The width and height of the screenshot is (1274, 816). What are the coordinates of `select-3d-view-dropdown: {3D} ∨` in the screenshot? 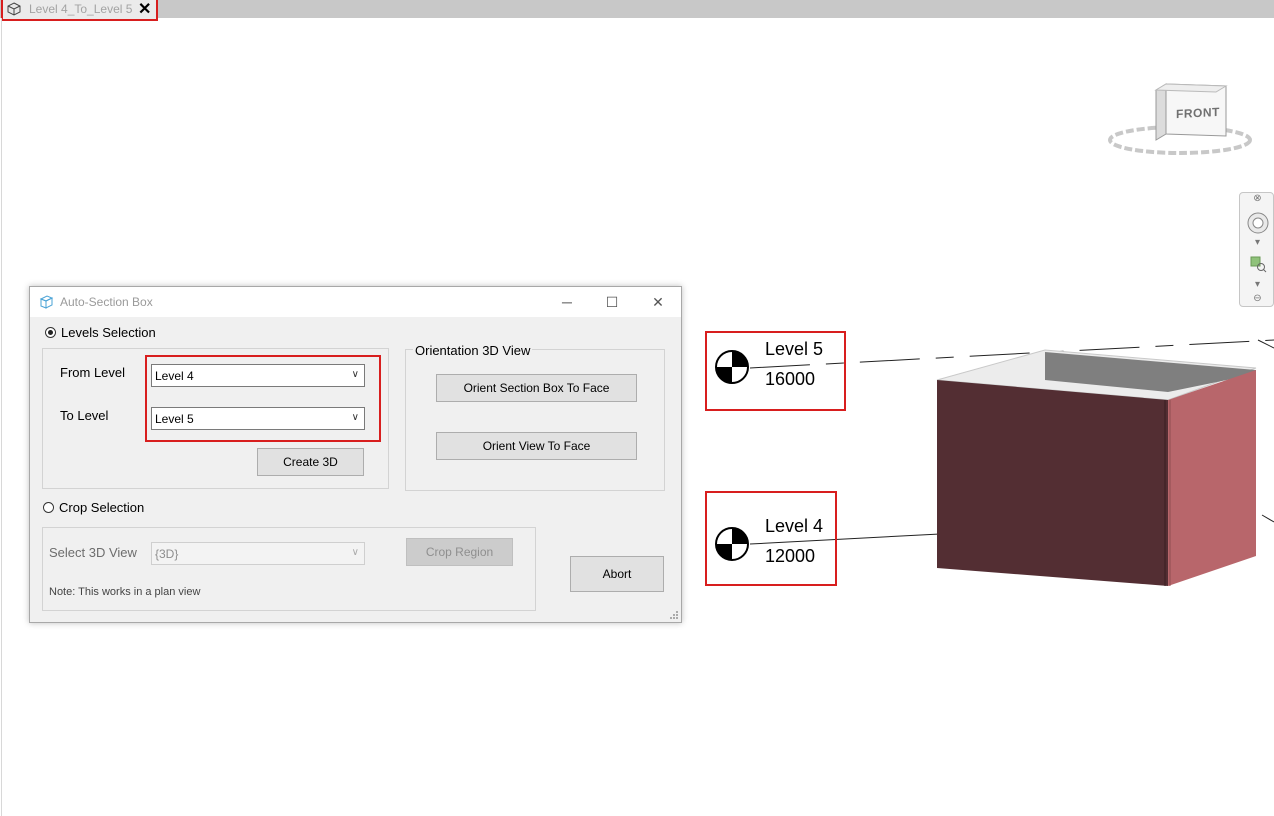 It's located at (258, 553).